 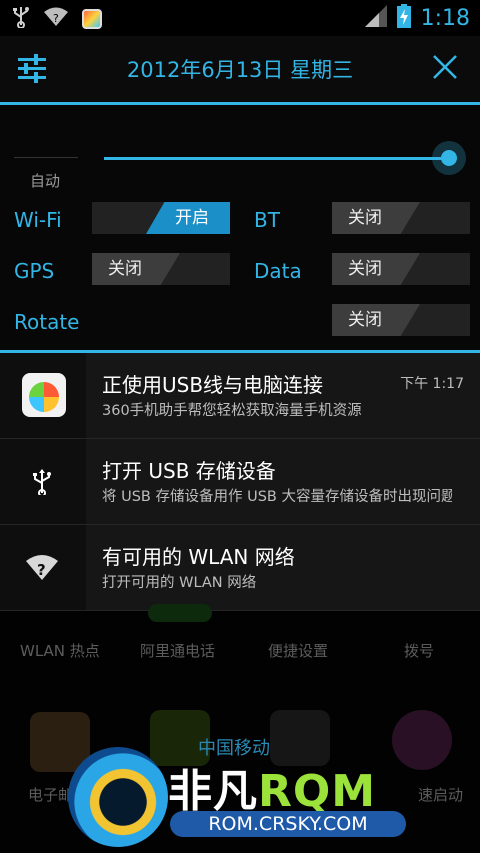 I want to click on notification-wlan-available: ? 有可用的 WLAN 网络 打开可用的 WLAN 网络, so click(x=240, y=568).